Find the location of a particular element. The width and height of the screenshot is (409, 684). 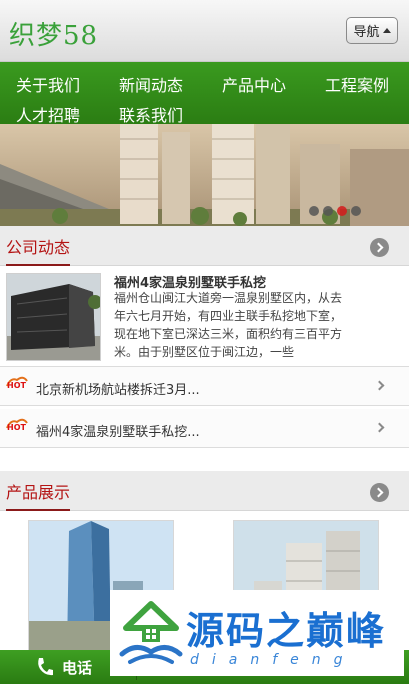

product-section-title: 产品展示 is located at coordinates (38, 495).